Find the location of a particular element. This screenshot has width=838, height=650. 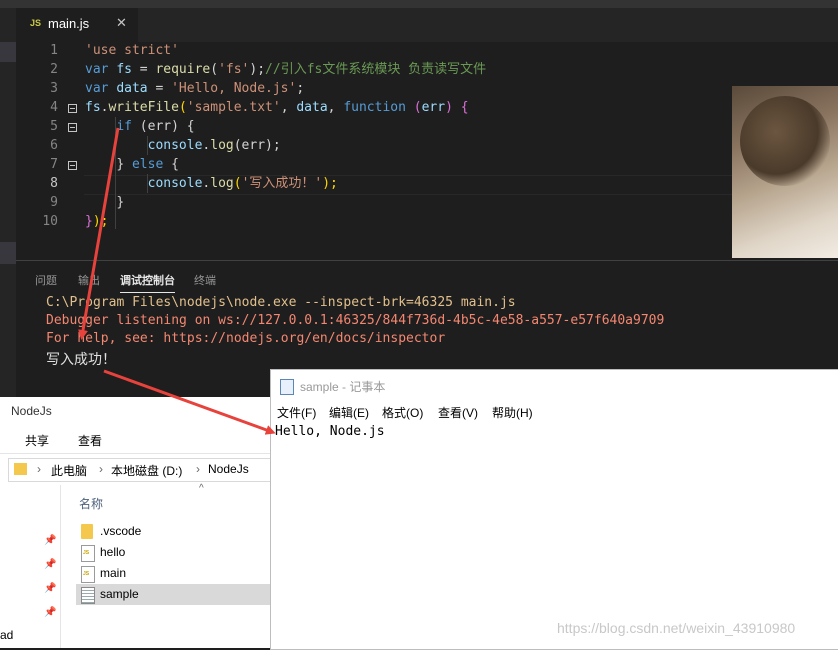

notepad-text-area: Hello, Node.js is located at coordinates (330, 431).